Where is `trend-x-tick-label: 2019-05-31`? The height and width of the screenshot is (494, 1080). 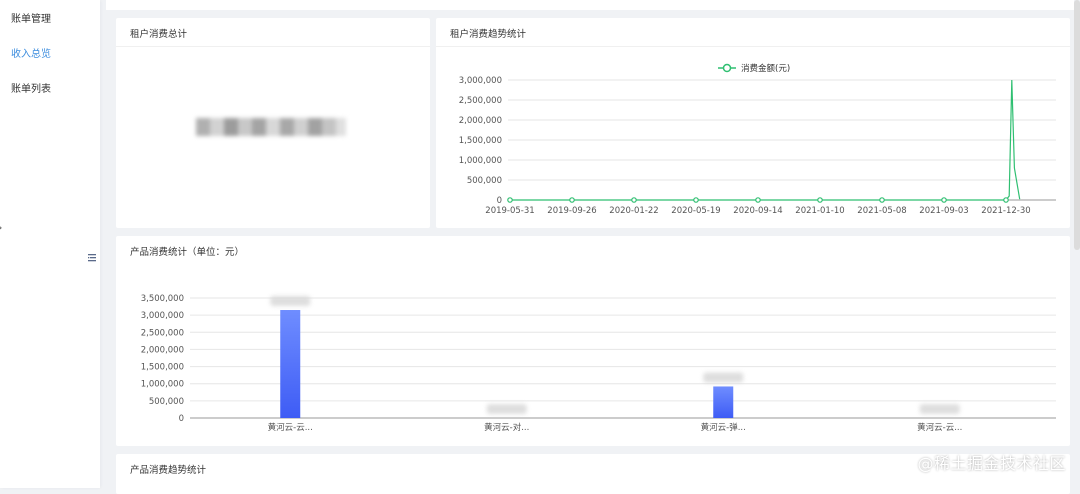 trend-x-tick-label: 2019-05-31 is located at coordinates (509, 211).